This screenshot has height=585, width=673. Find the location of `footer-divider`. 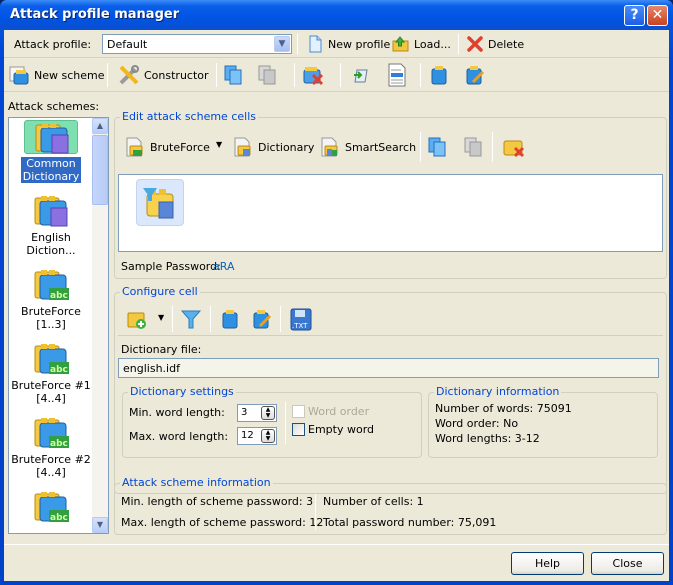

footer-divider is located at coordinates (336, 544).